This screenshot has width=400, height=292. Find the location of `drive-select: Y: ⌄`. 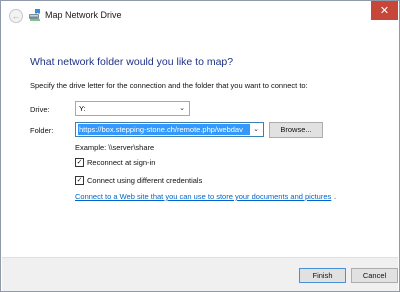

drive-select: Y: ⌄ is located at coordinates (132, 108).